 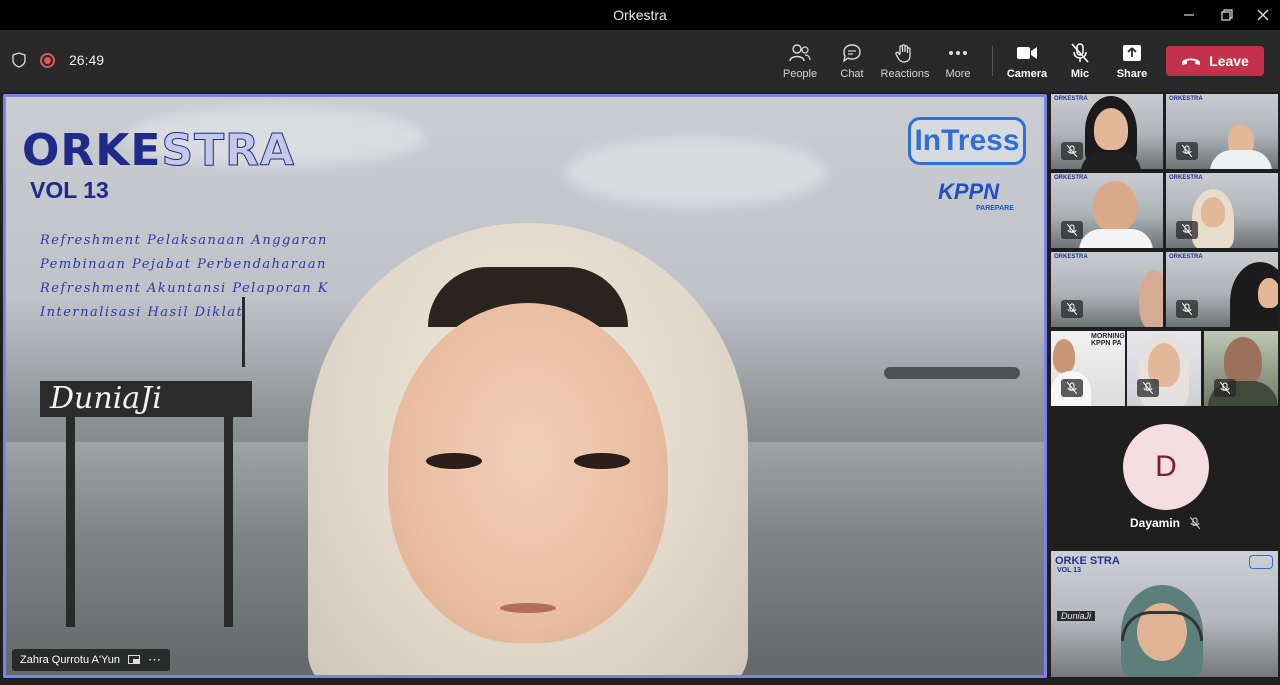 What do you see at coordinates (1229, 61) in the screenshot?
I see `leave-label: Leave` at bounding box center [1229, 61].